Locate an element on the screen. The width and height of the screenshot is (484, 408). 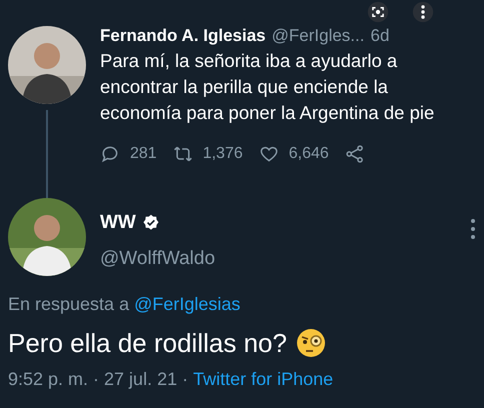
in-reply-to: En respuesta a @FerIglesias is located at coordinates (125, 304).